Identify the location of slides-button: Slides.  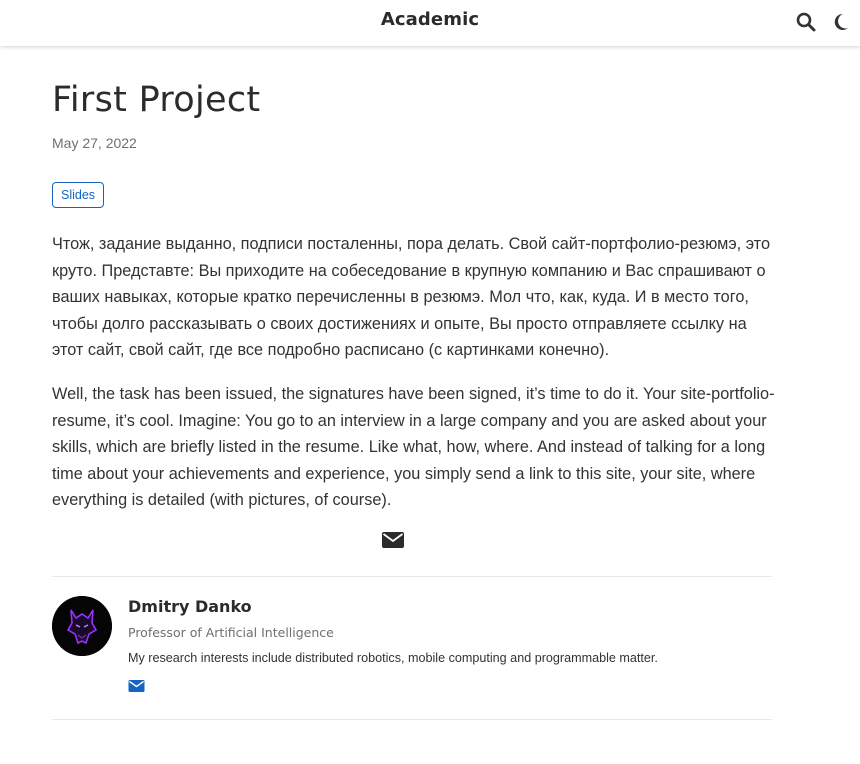
(78, 195).